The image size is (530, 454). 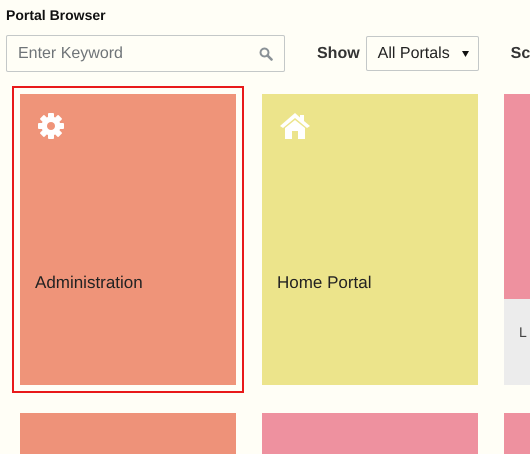 What do you see at coordinates (422, 53) in the screenshot?
I see `show-select: All Portals` at bounding box center [422, 53].